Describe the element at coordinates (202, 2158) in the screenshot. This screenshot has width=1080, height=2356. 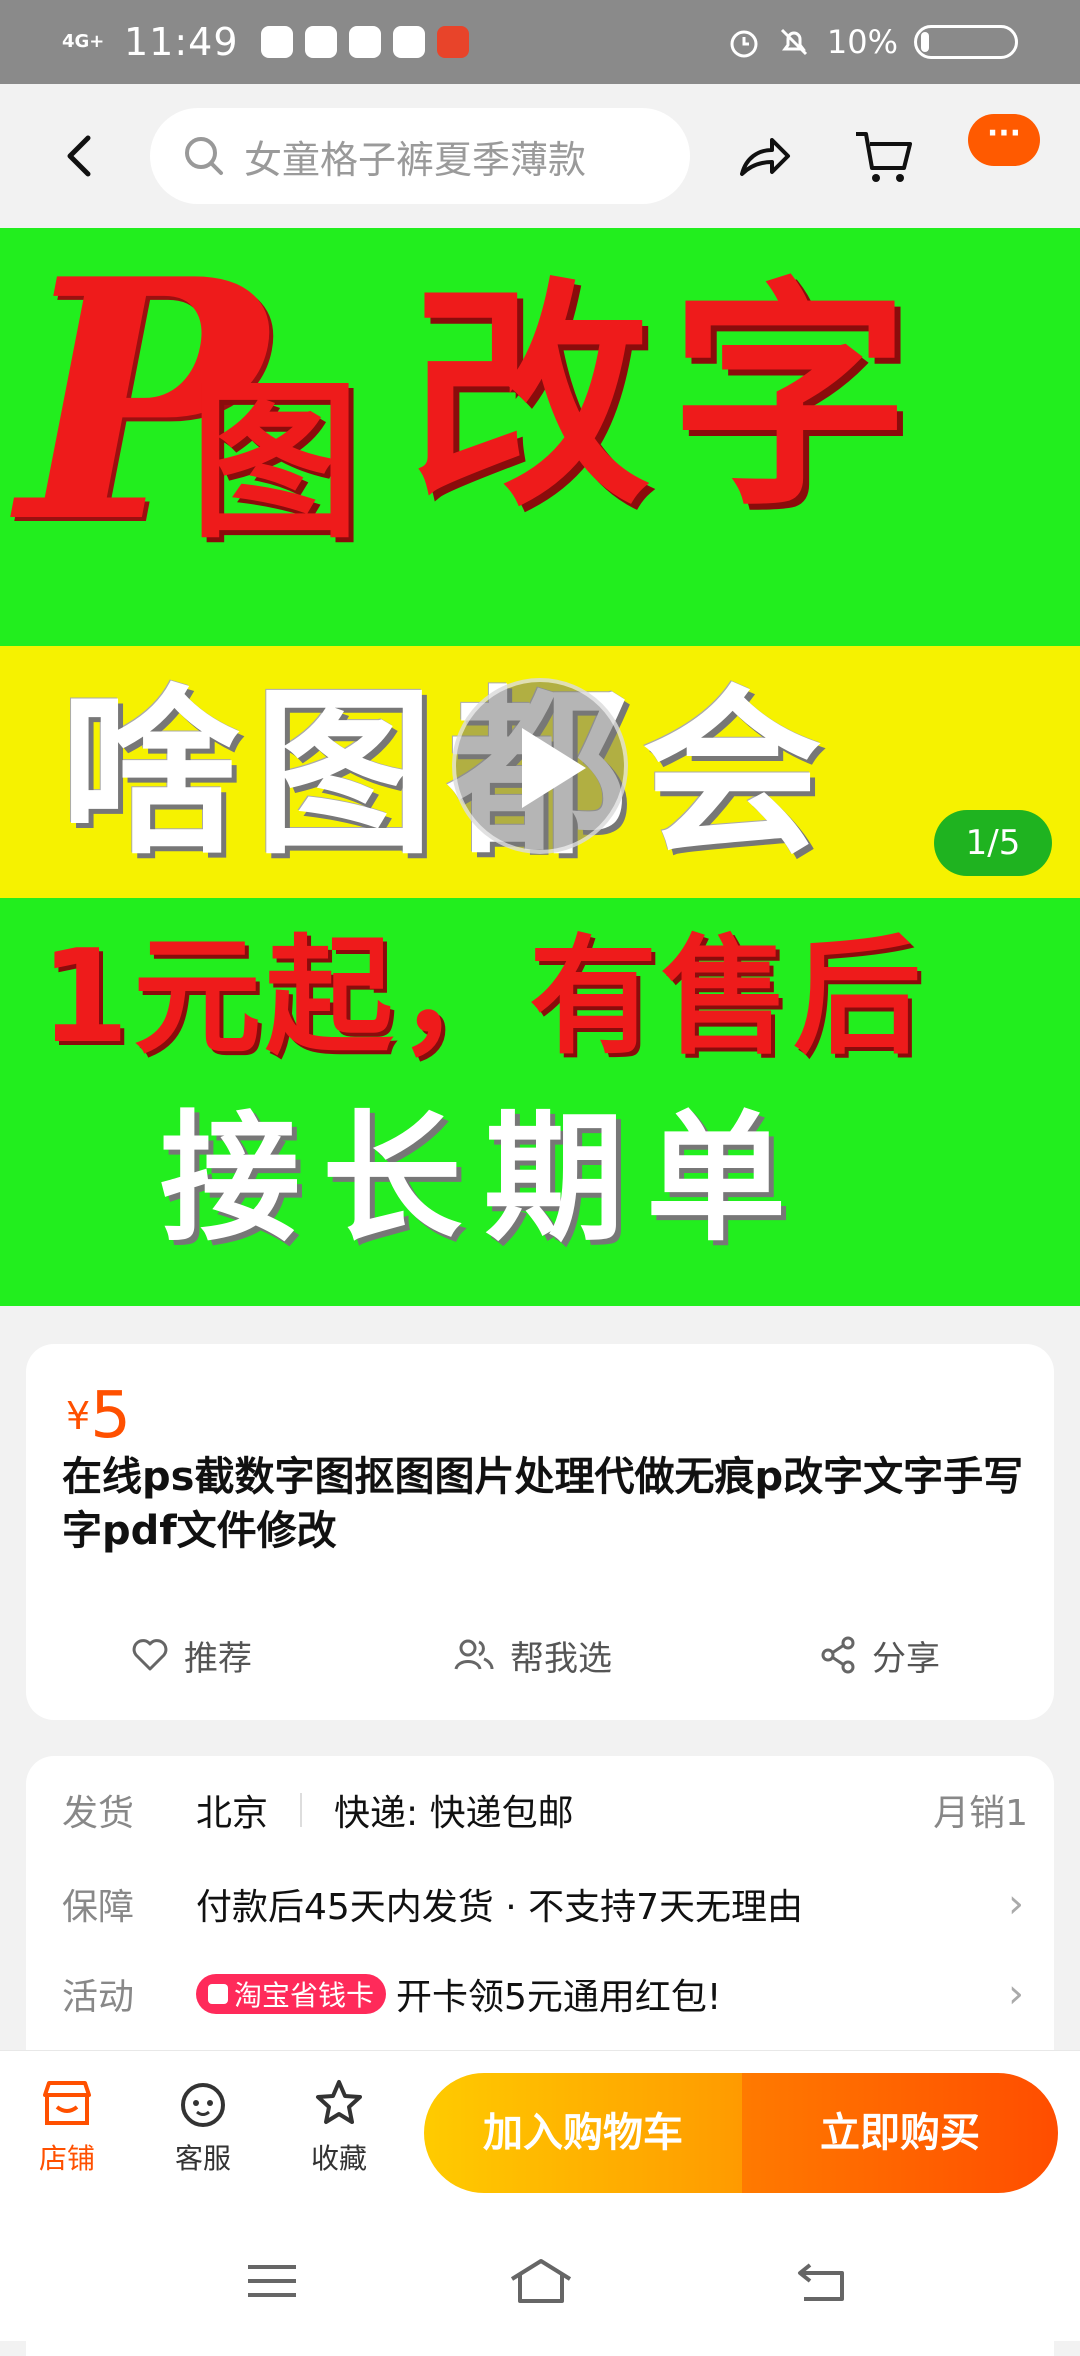
I see `service-label: 客服` at that location.